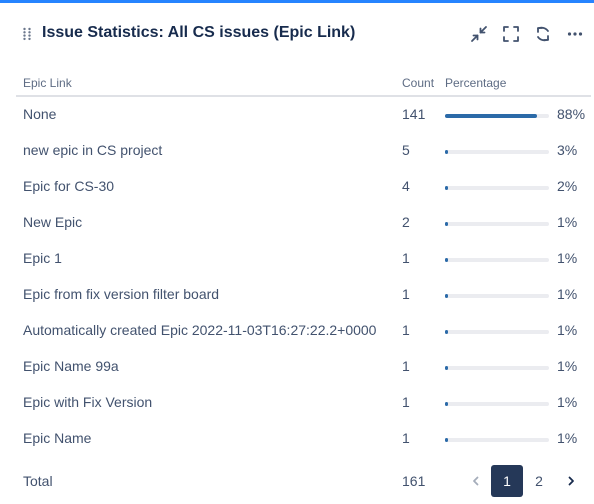  I want to click on pagination-page-1: 1, so click(507, 481).